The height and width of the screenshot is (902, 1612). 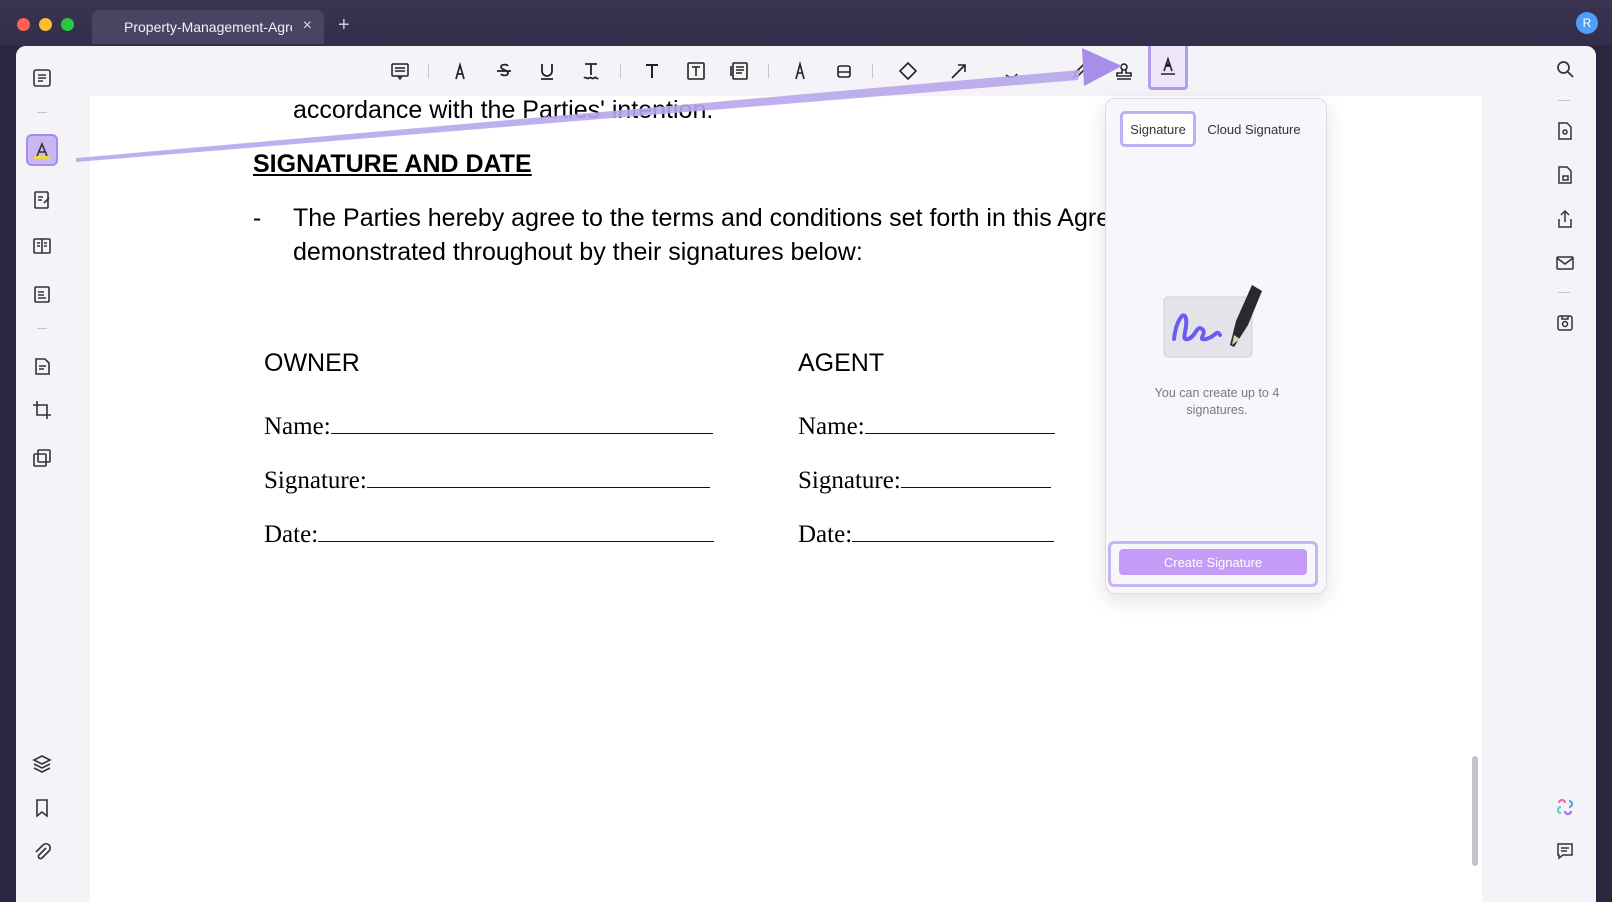 I want to click on agent-signature-label: Signature:, so click(x=849, y=480).